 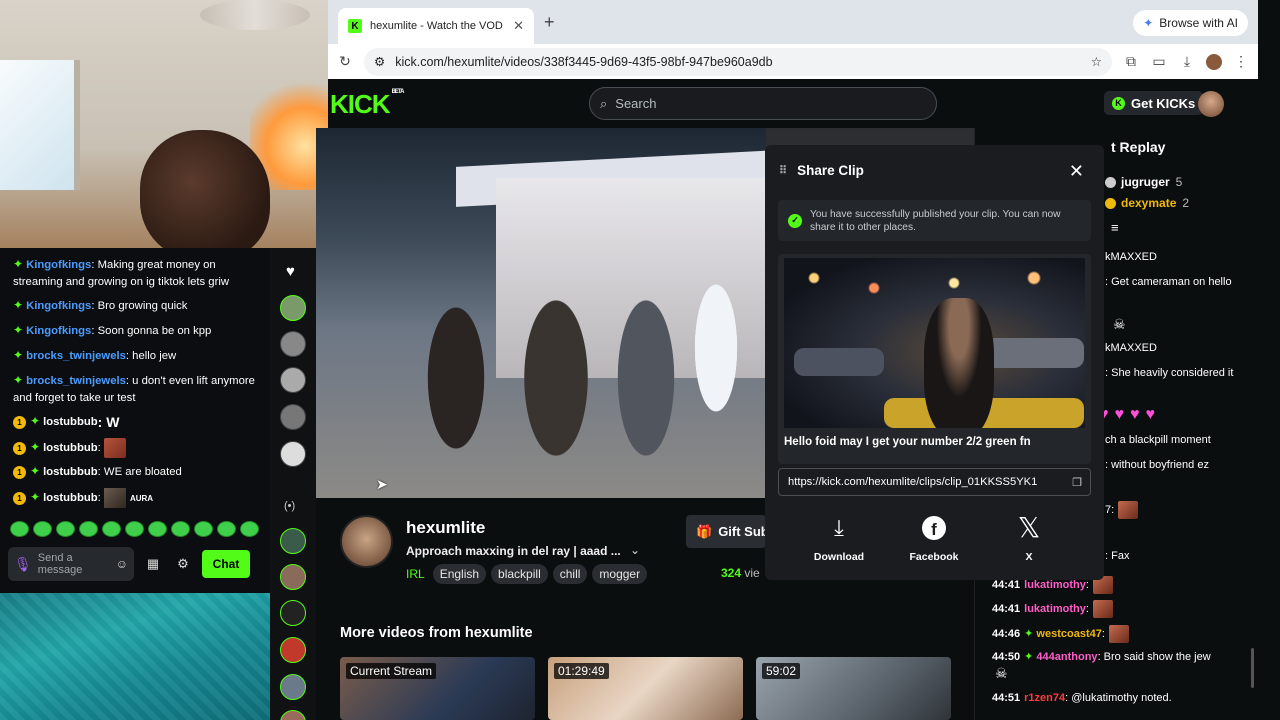 I want to click on search-input: ⌕ Search, so click(x=763, y=103).